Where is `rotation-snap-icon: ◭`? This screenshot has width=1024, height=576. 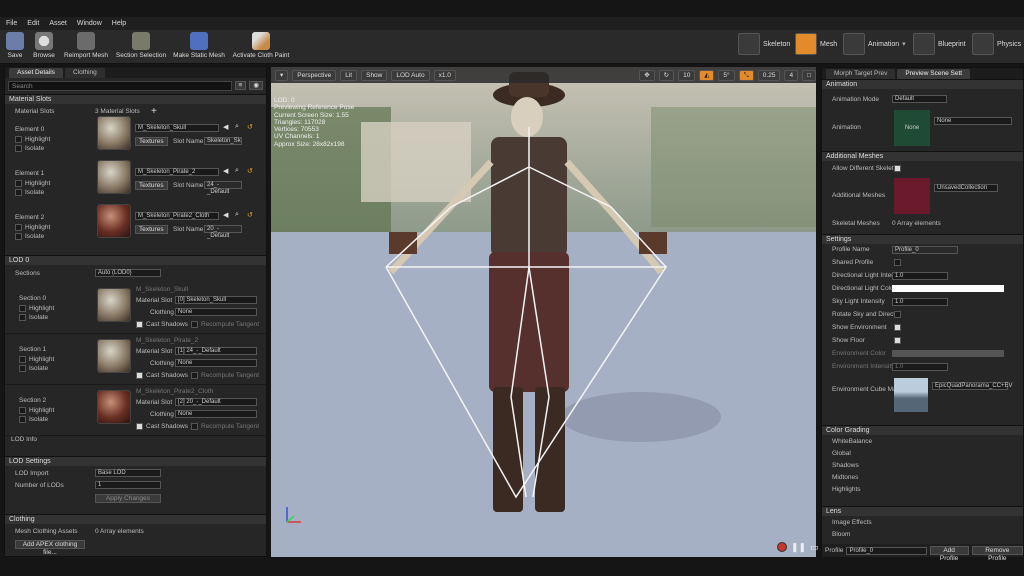 rotation-snap-icon: ◭ is located at coordinates (707, 75).